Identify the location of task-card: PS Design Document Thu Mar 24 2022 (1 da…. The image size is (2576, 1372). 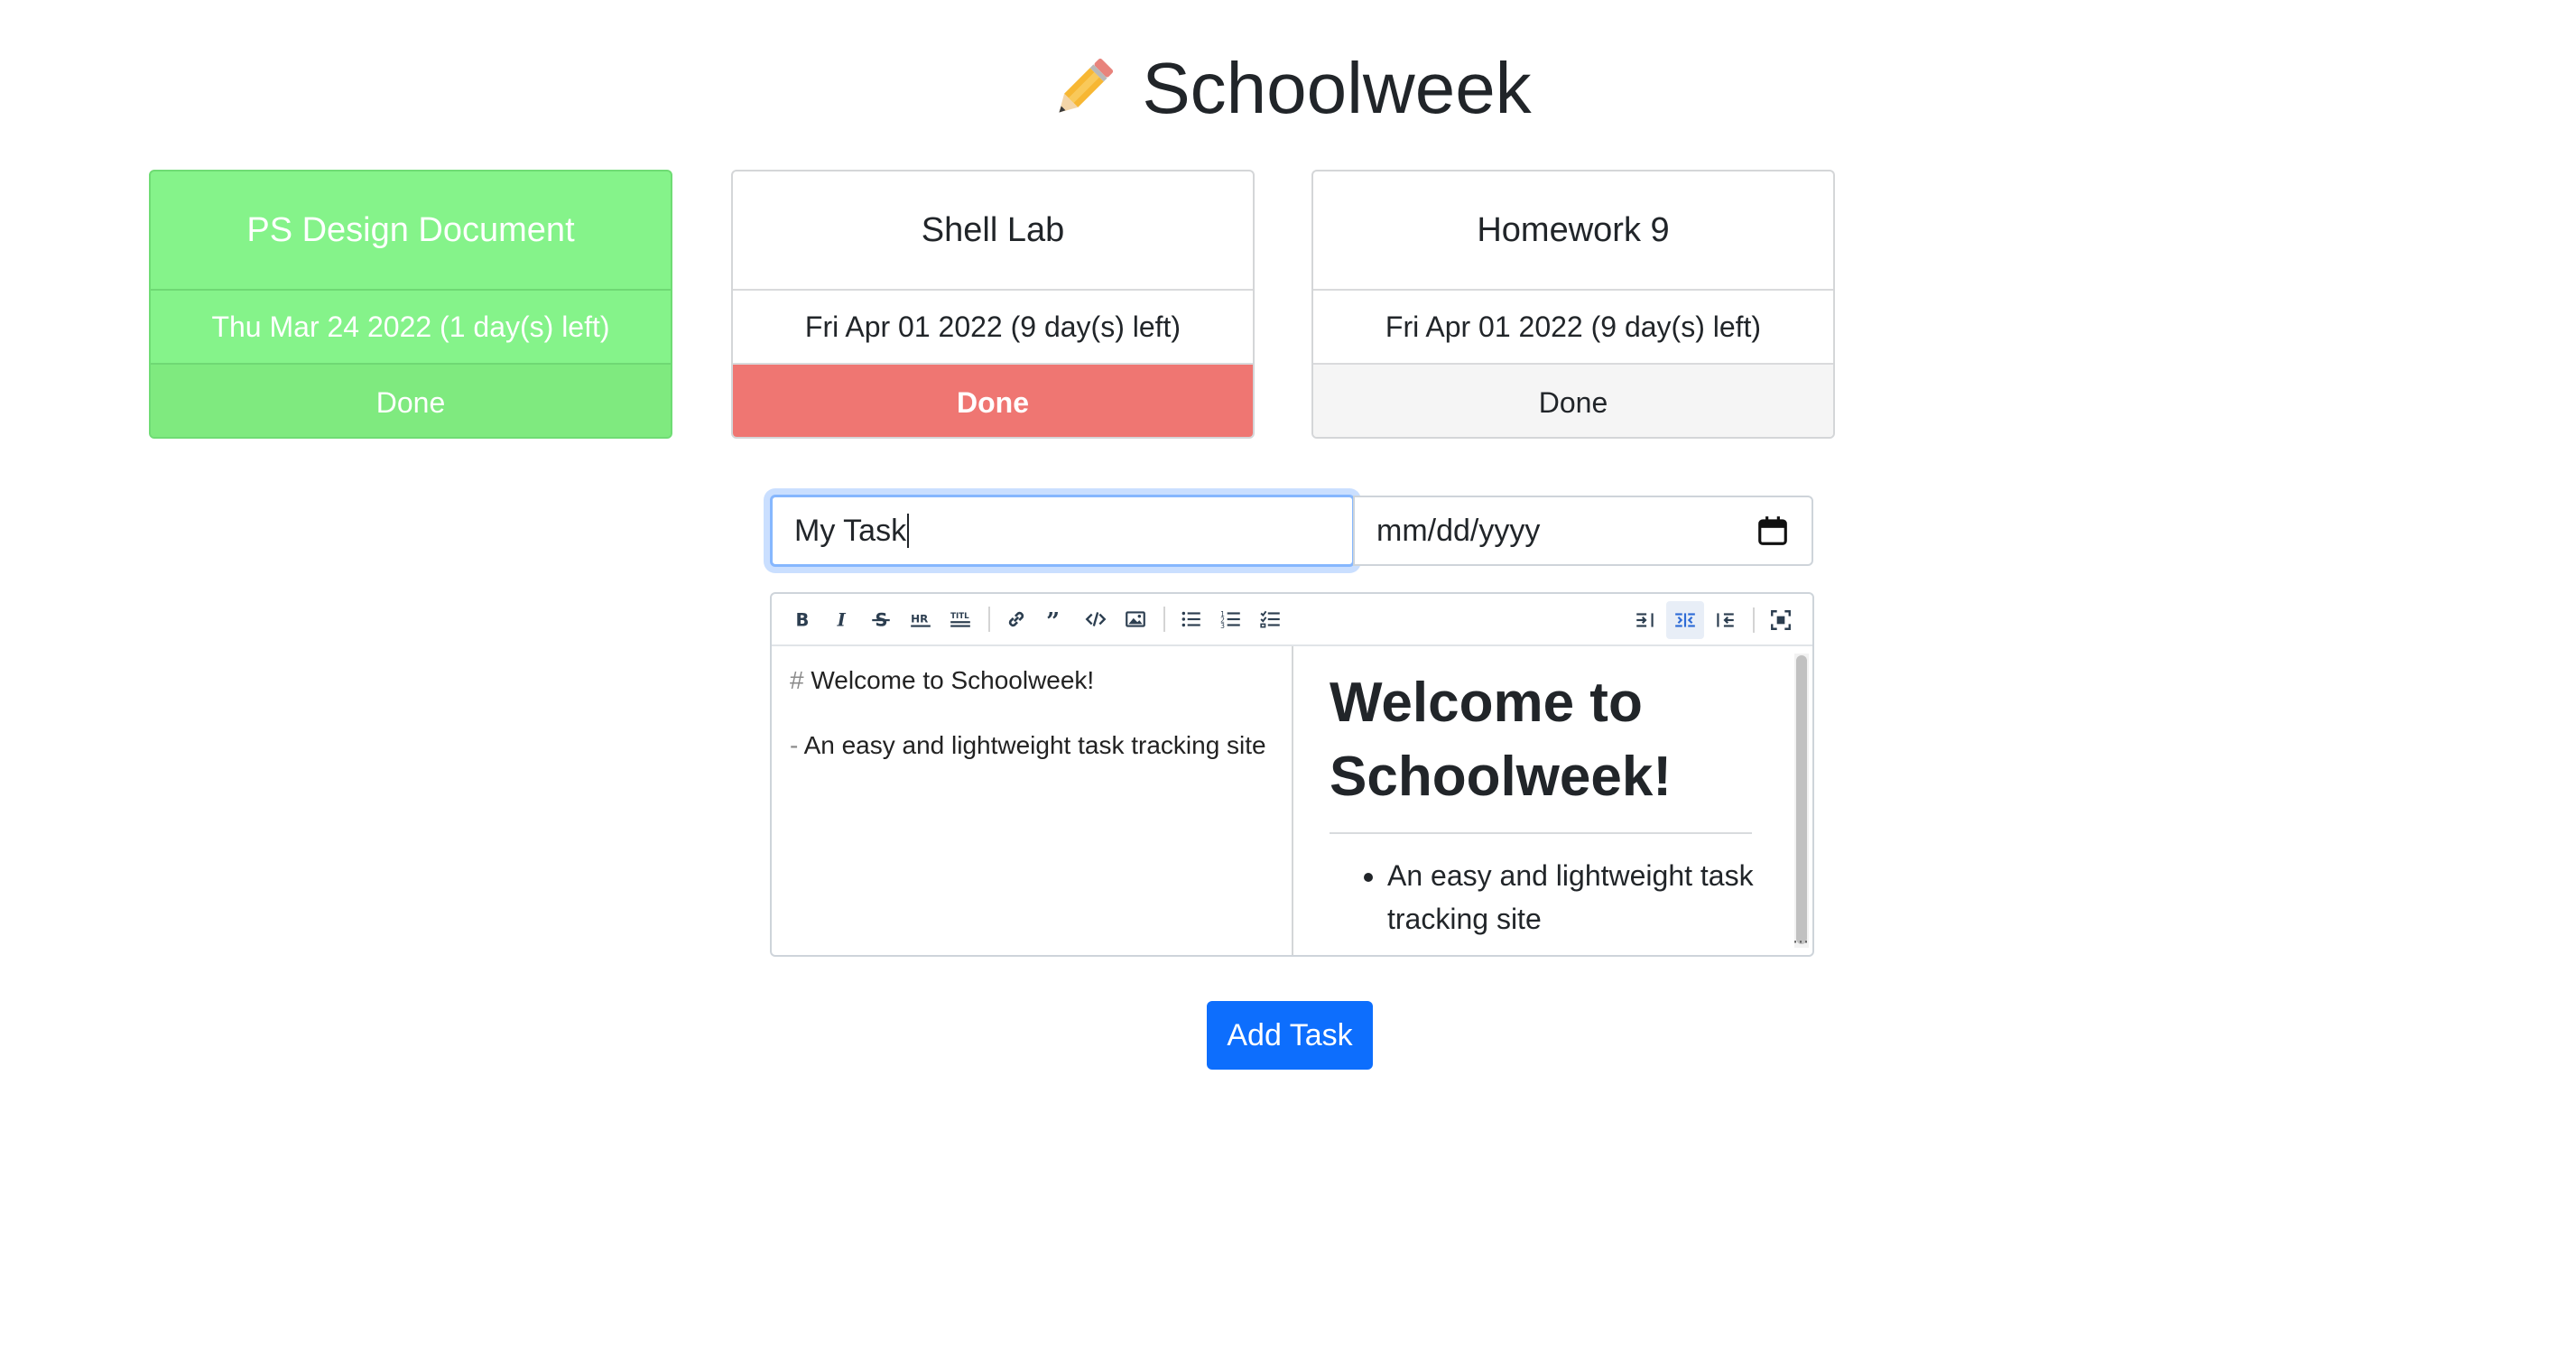
(411, 305).